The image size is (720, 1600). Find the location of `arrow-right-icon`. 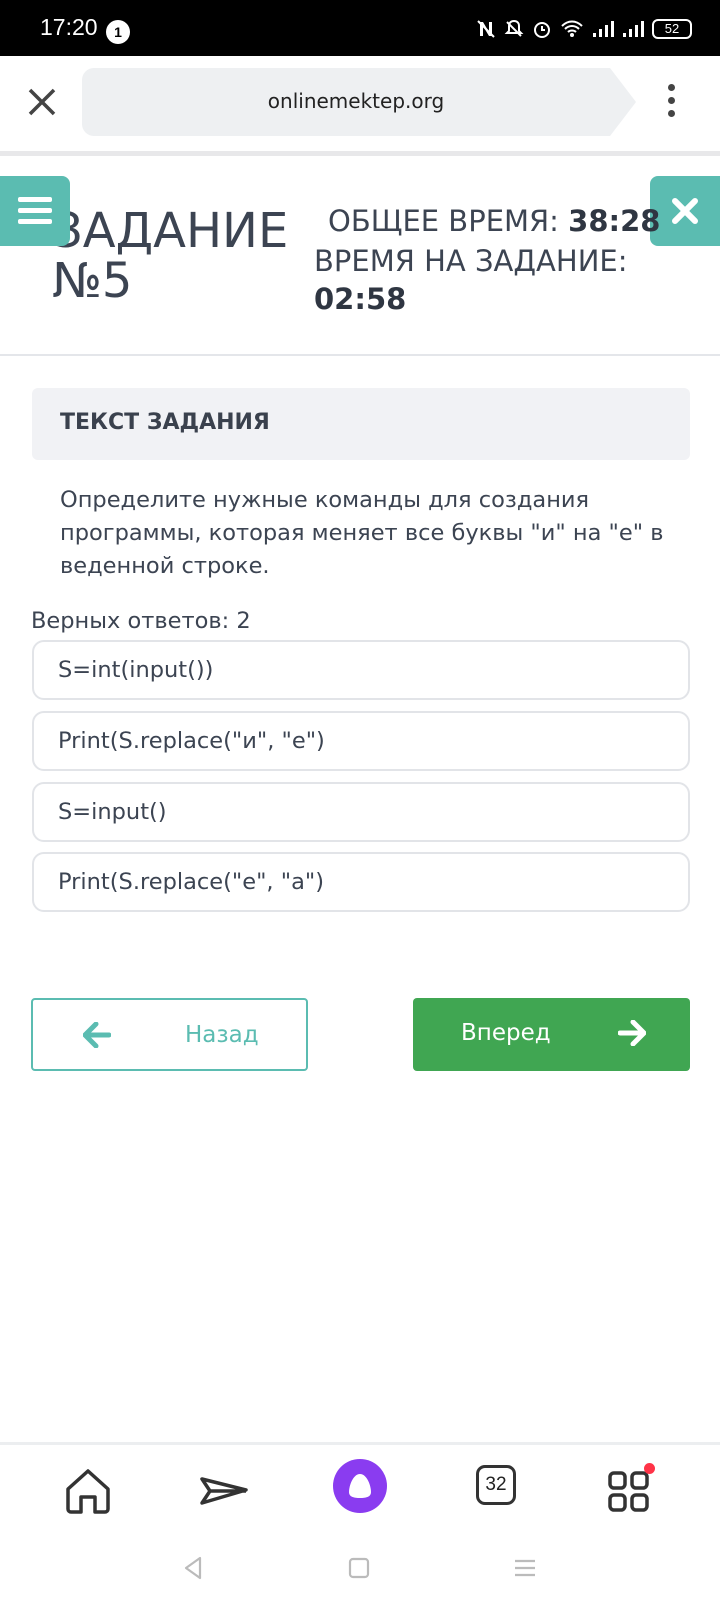

arrow-right-icon is located at coordinates (632, 1033).